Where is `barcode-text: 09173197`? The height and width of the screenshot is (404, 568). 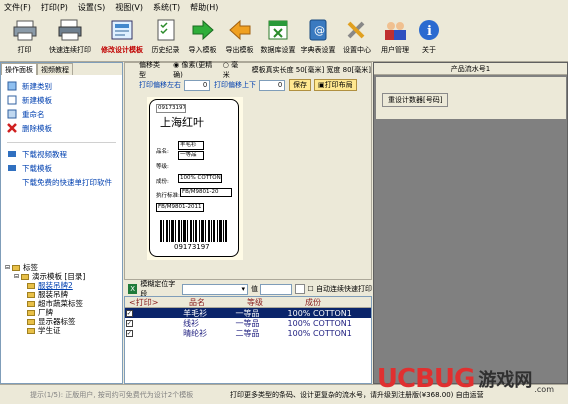 barcode-text: 09173197 is located at coordinates (192, 247).